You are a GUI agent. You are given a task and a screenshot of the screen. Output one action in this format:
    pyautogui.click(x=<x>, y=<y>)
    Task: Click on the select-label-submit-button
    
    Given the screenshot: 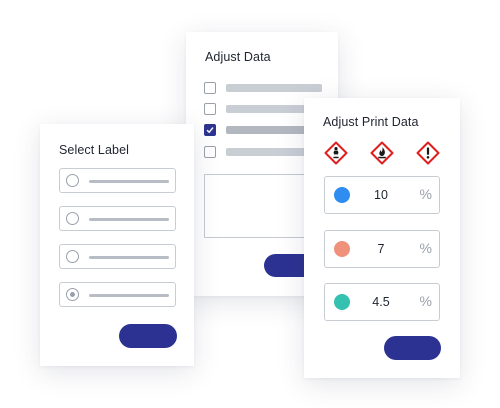 What is the action you would take?
    pyautogui.click(x=148, y=336)
    